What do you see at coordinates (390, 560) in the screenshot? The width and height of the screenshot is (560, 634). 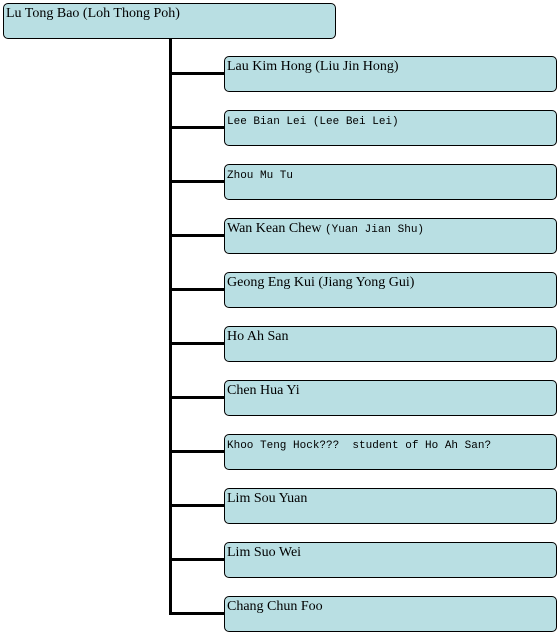 I see `child-node: Lim Suo Wei` at bounding box center [390, 560].